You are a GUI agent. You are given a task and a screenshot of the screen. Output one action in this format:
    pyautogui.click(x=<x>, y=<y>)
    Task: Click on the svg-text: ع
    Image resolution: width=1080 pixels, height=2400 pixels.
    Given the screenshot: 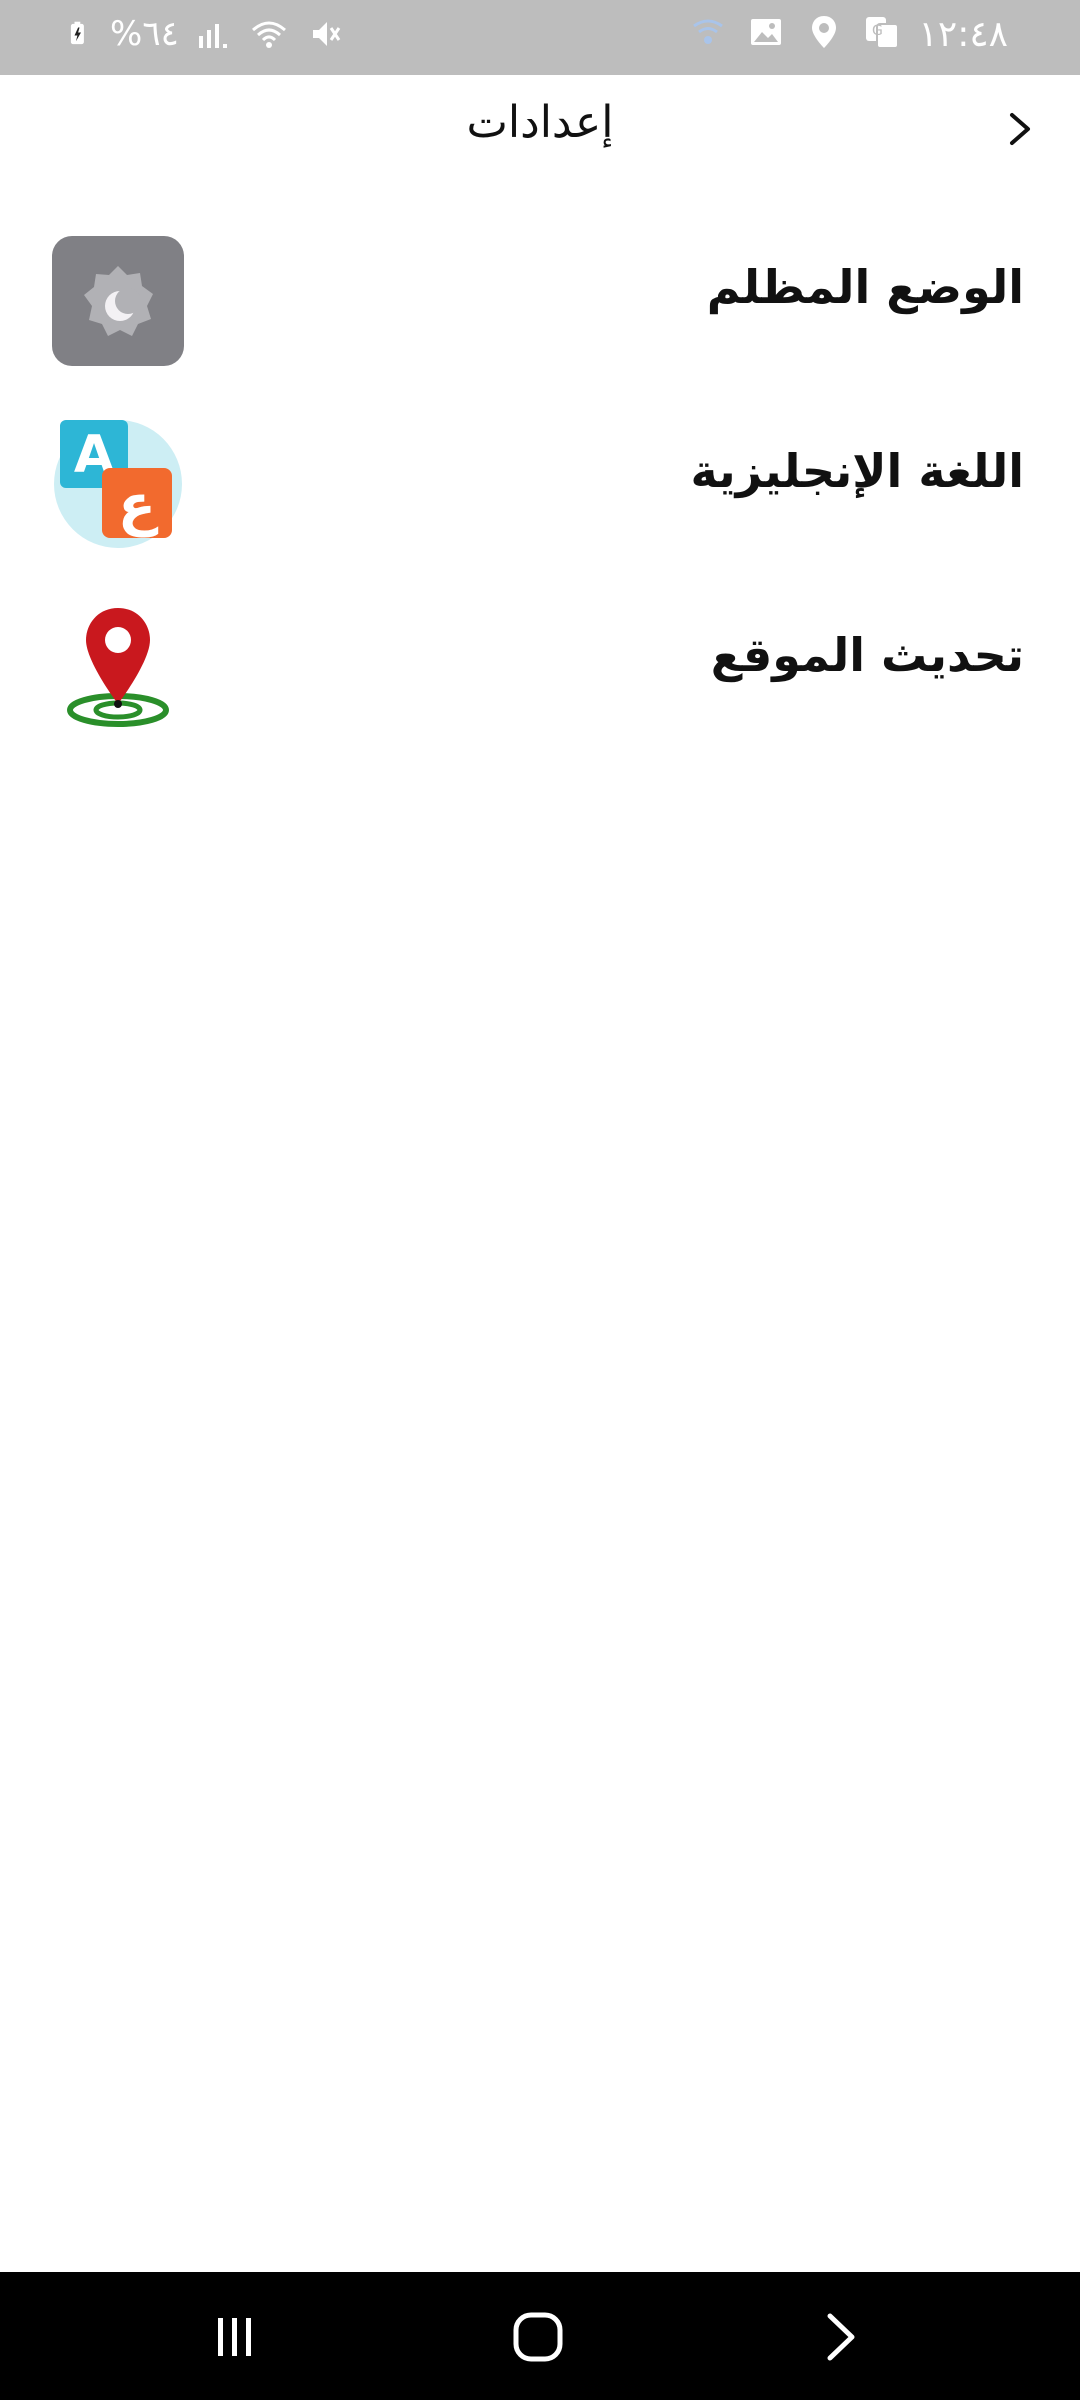 What is the action you would take?
    pyautogui.click(x=138, y=505)
    